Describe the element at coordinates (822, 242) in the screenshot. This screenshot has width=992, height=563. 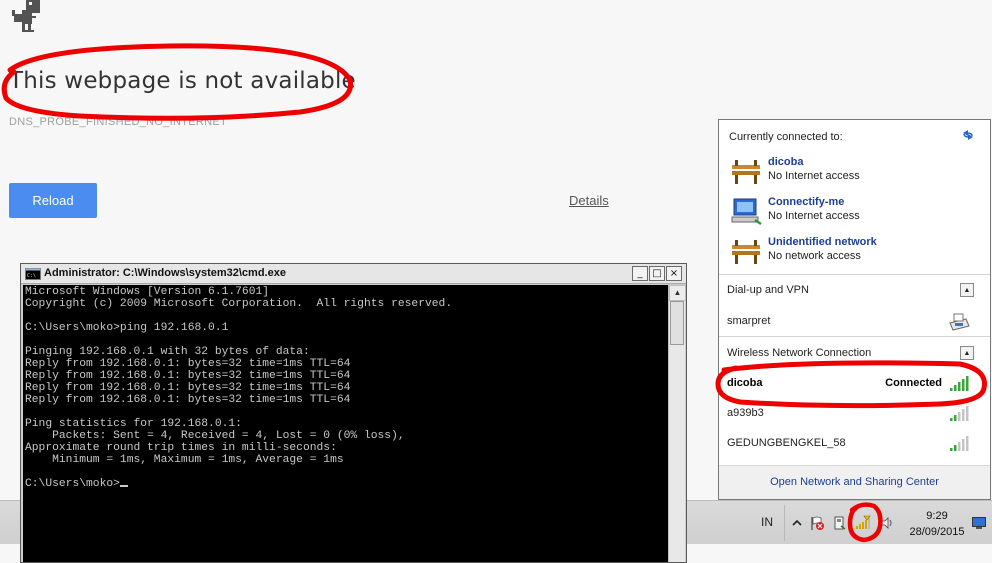
I see `connection-name: Unidentified network` at that location.